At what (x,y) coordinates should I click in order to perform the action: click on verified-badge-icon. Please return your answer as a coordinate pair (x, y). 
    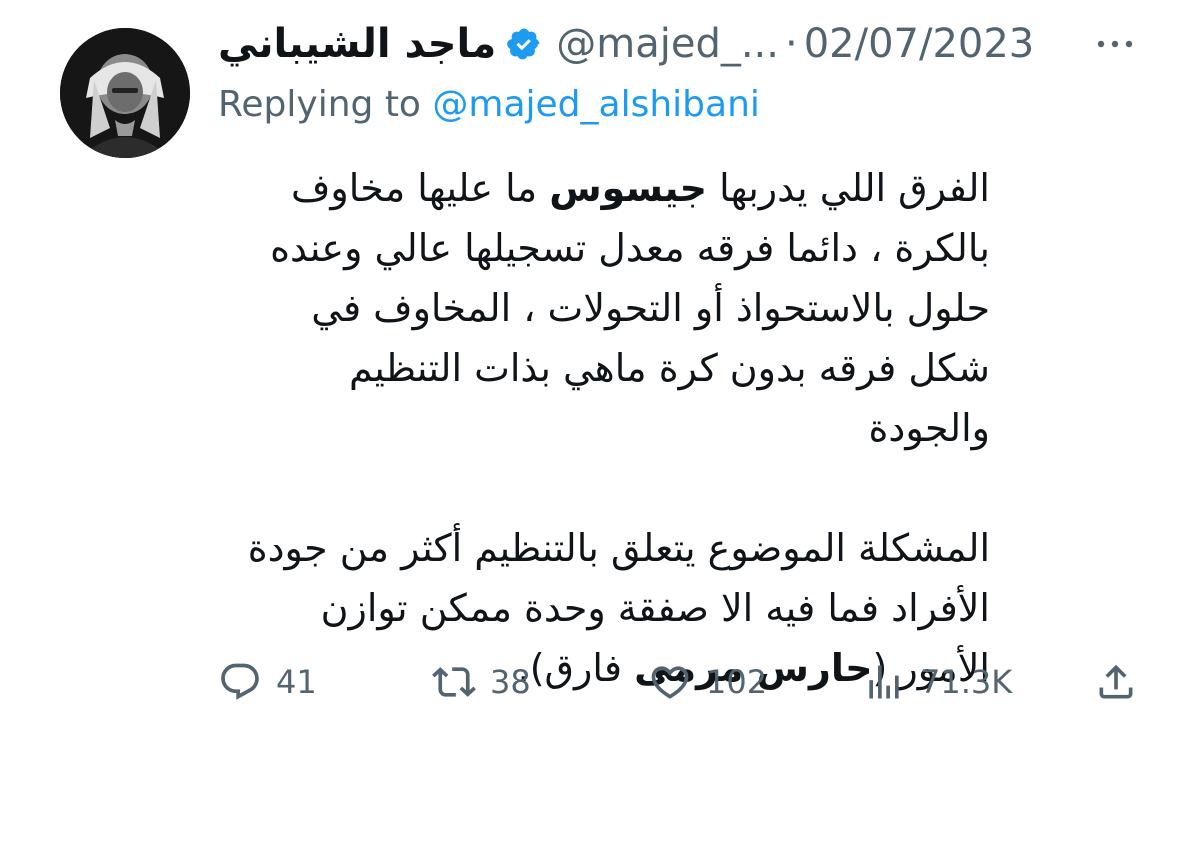
    Looking at the image, I should click on (524, 44).